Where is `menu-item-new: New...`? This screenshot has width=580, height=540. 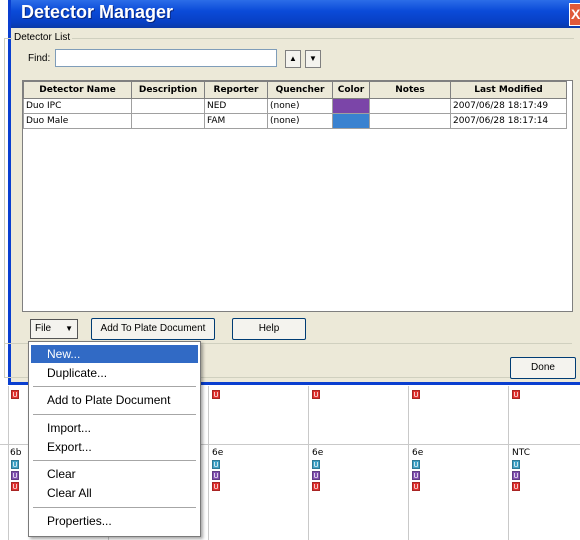 menu-item-new: New... is located at coordinates (114, 354).